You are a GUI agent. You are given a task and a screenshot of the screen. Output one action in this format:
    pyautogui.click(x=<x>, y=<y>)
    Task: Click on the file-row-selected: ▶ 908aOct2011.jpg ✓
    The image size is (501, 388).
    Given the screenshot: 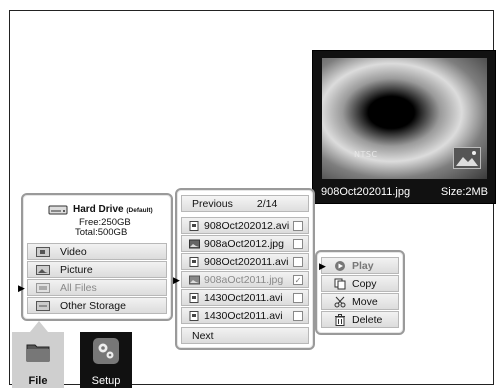 What is the action you would take?
    pyautogui.click(x=241, y=279)
    